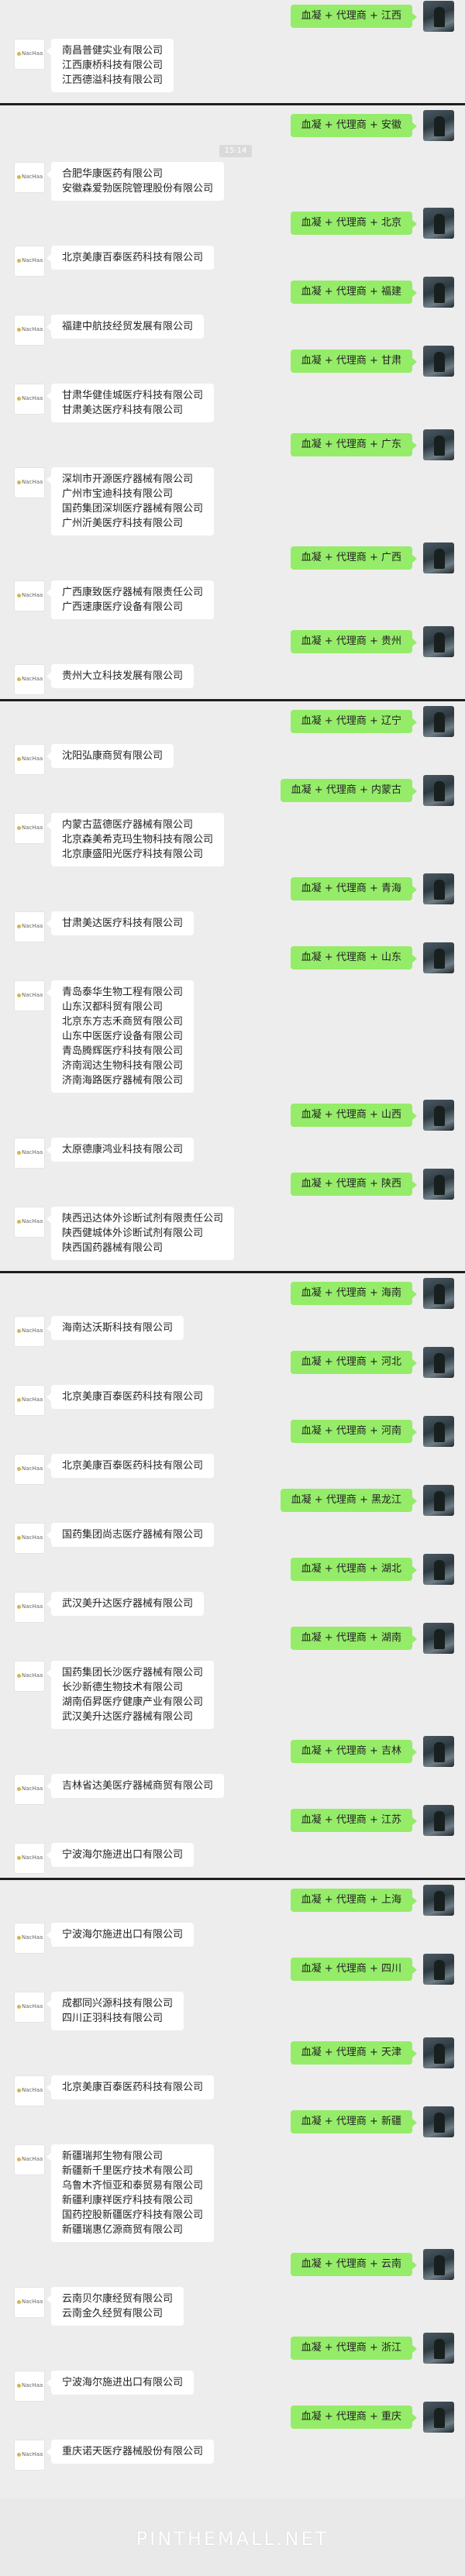  What do you see at coordinates (354, 444) in the screenshot?
I see `outgoing-message-bubble: 血凝 + 代理商 + 广东` at bounding box center [354, 444].